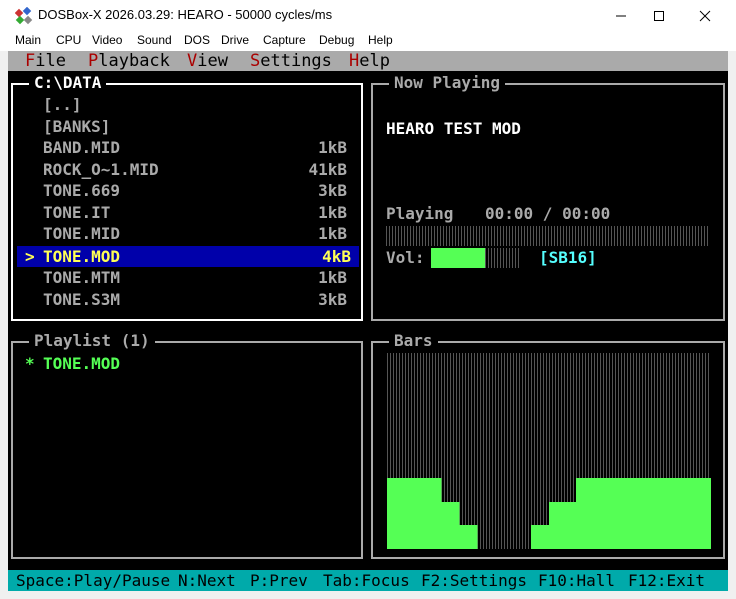  Describe the element at coordinates (548, 236) in the screenshot. I see `progress-bar` at that location.